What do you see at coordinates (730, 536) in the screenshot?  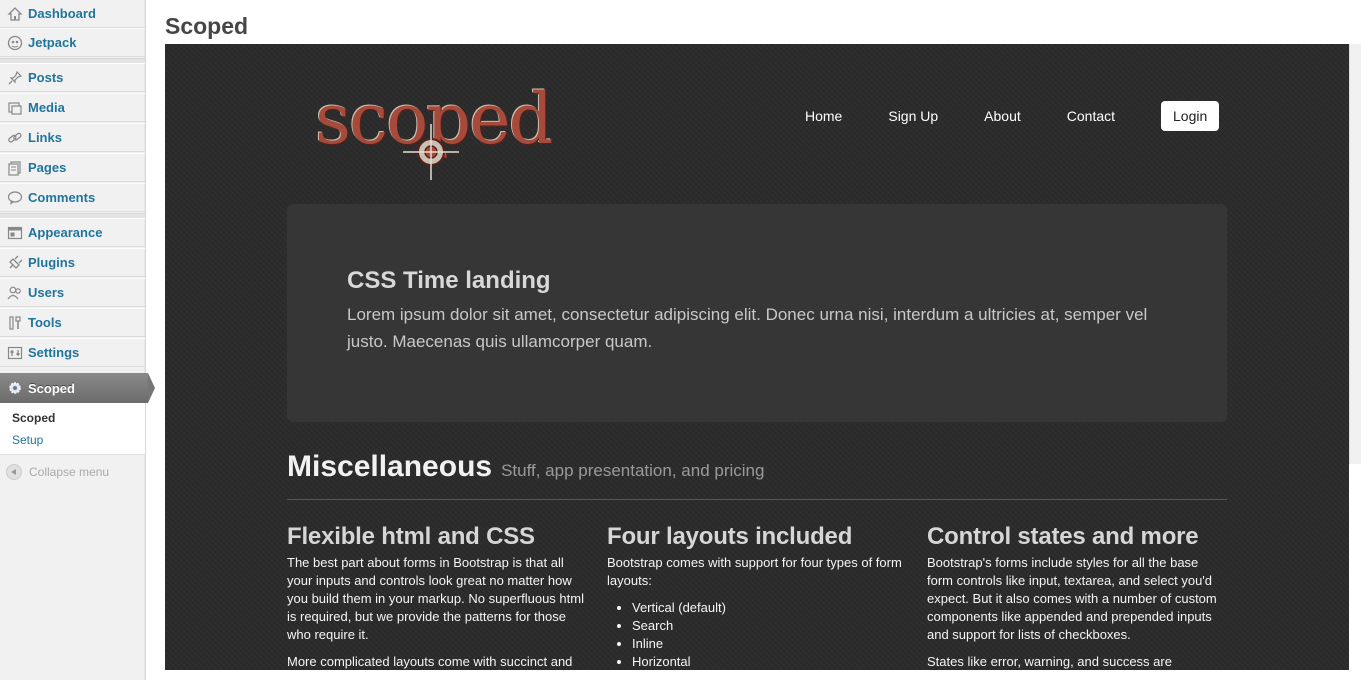 I see `column-title: Four layouts included` at bounding box center [730, 536].